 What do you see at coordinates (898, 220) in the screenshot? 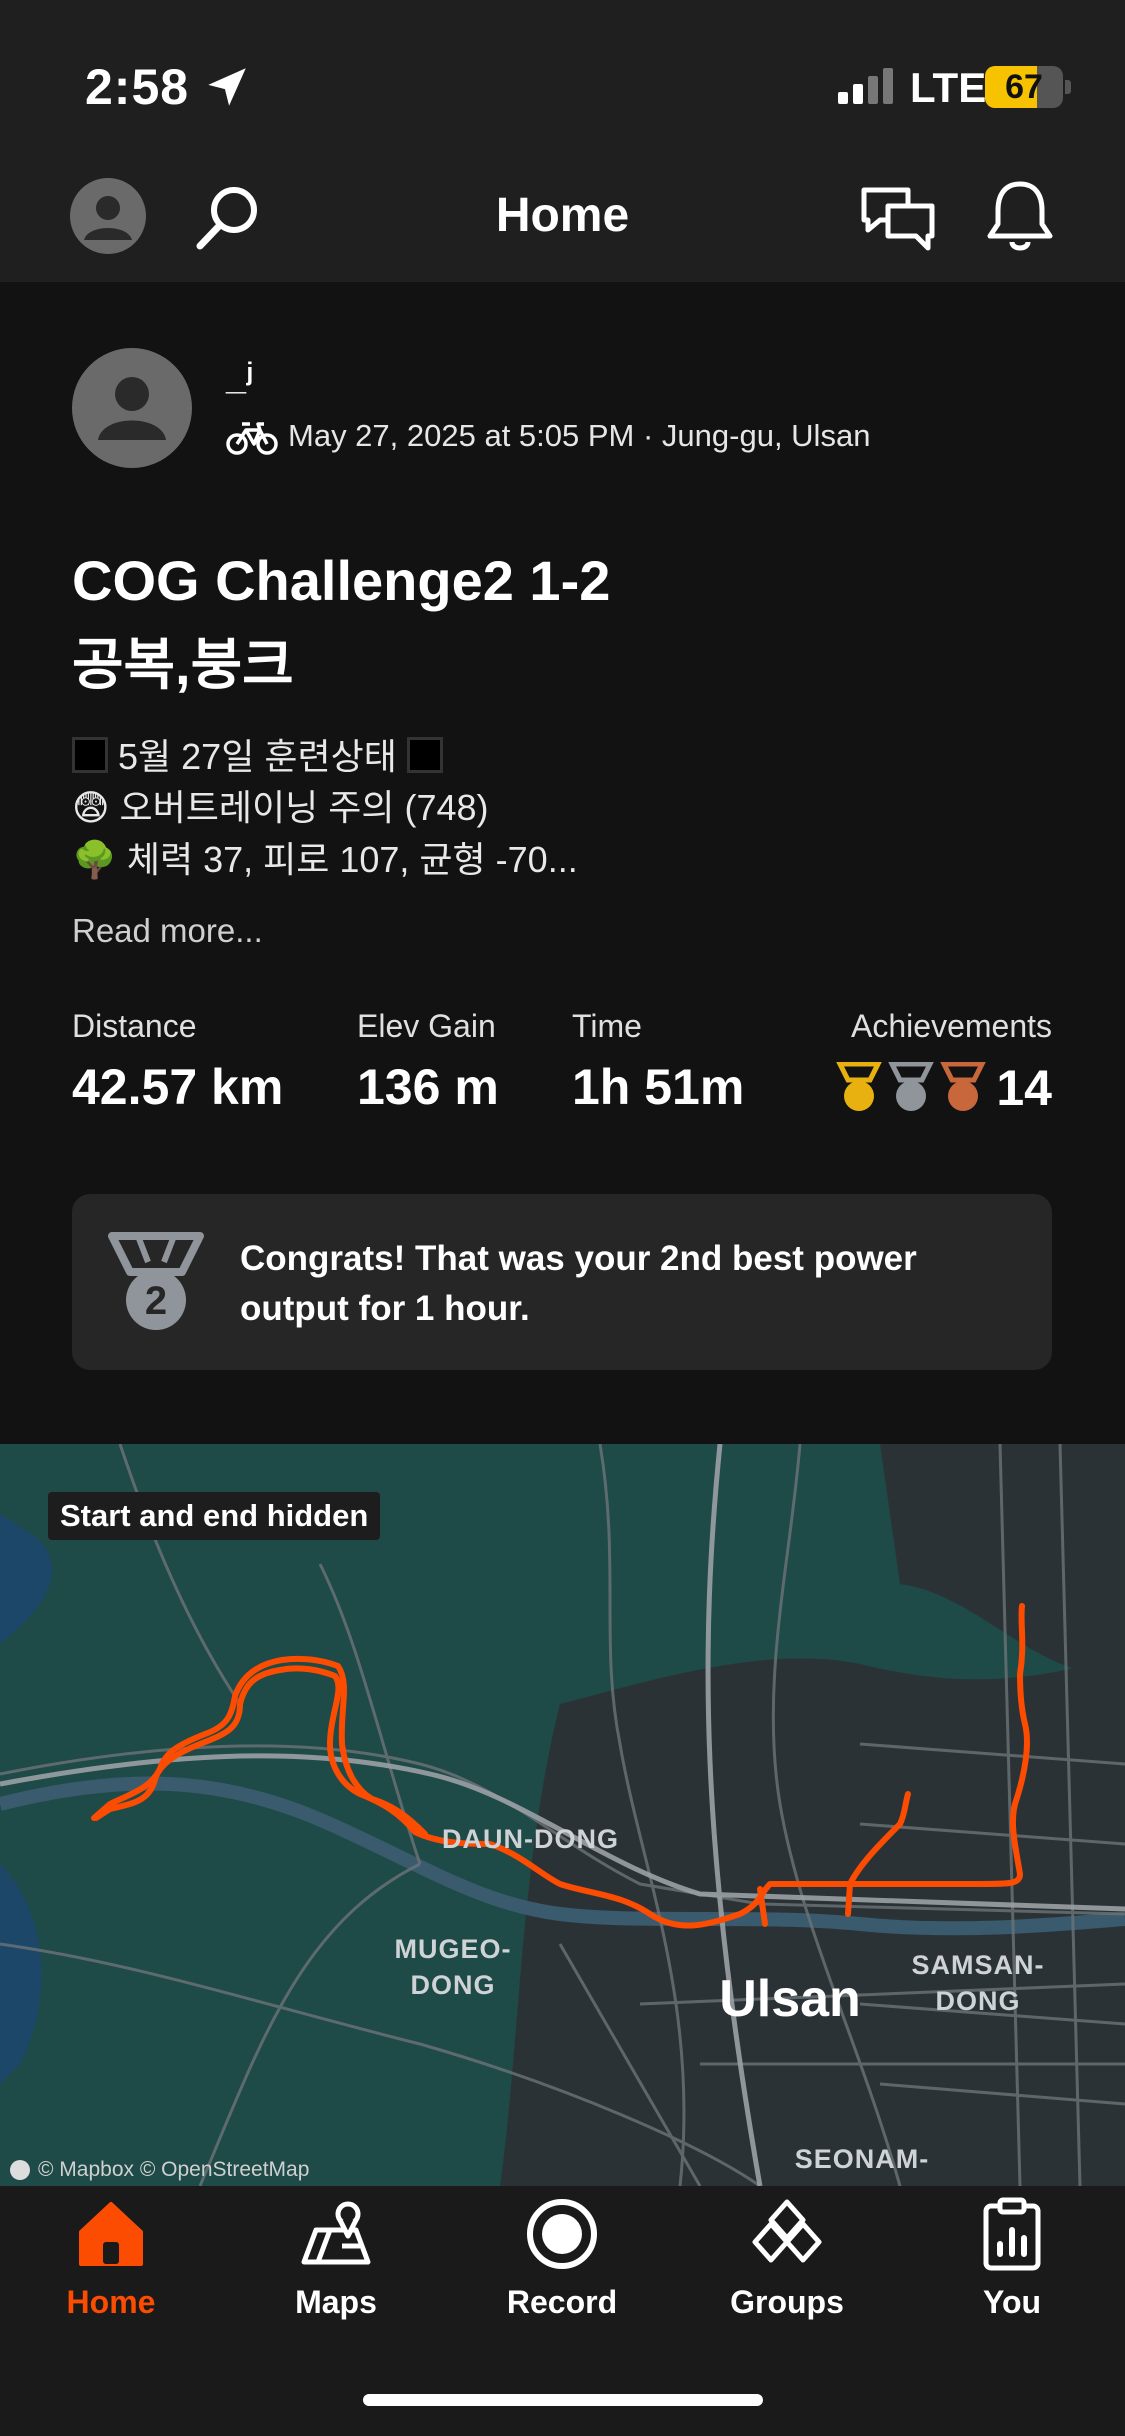
I see `messages-icon` at bounding box center [898, 220].